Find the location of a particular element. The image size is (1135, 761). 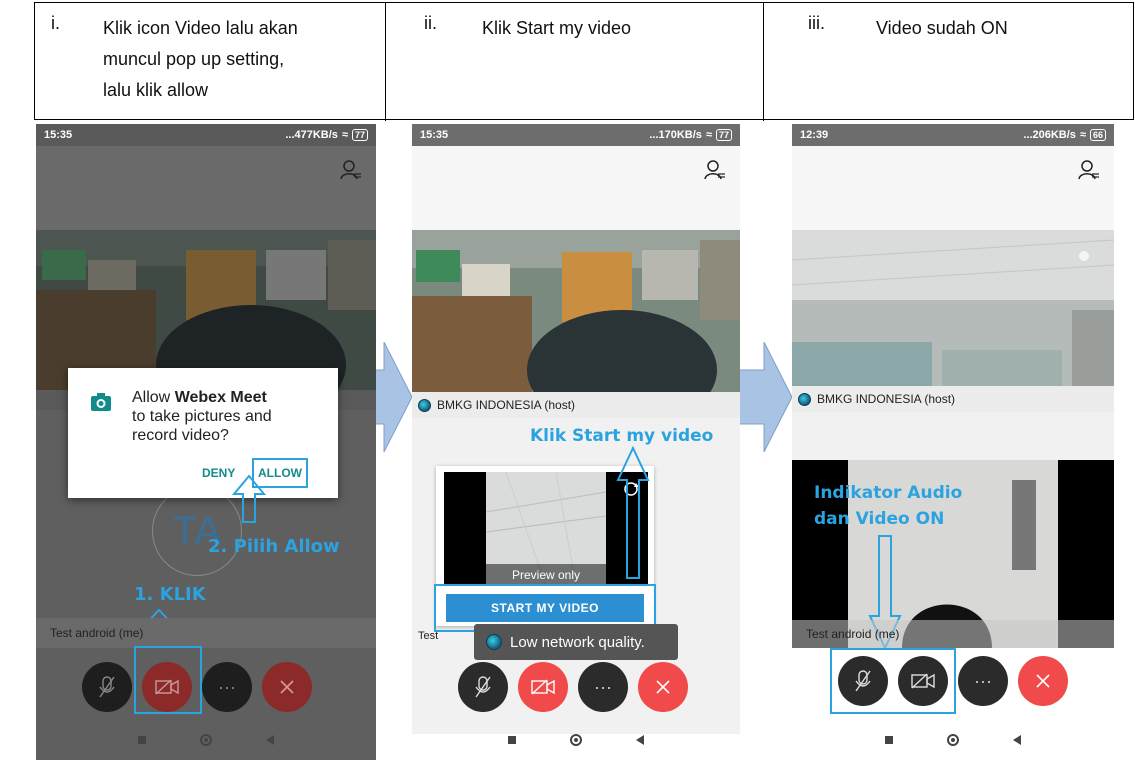

dialog-text: record video? is located at coordinates (180, 435).